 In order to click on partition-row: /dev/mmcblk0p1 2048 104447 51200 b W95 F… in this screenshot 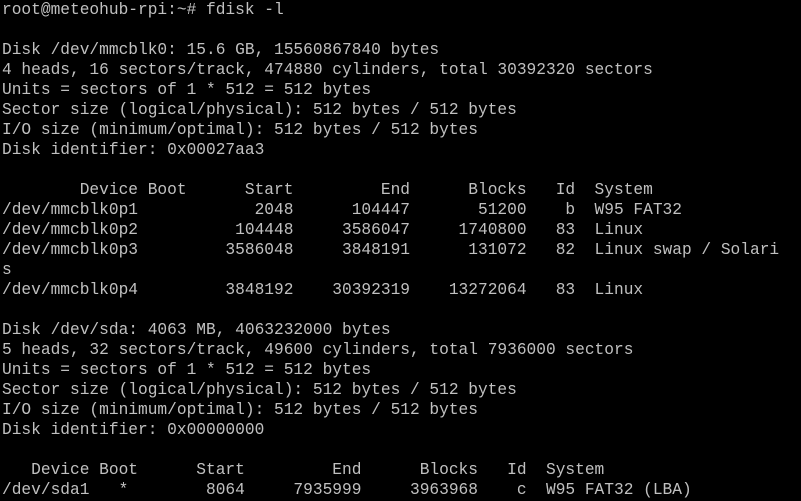, I will do `click(342, 210)`.